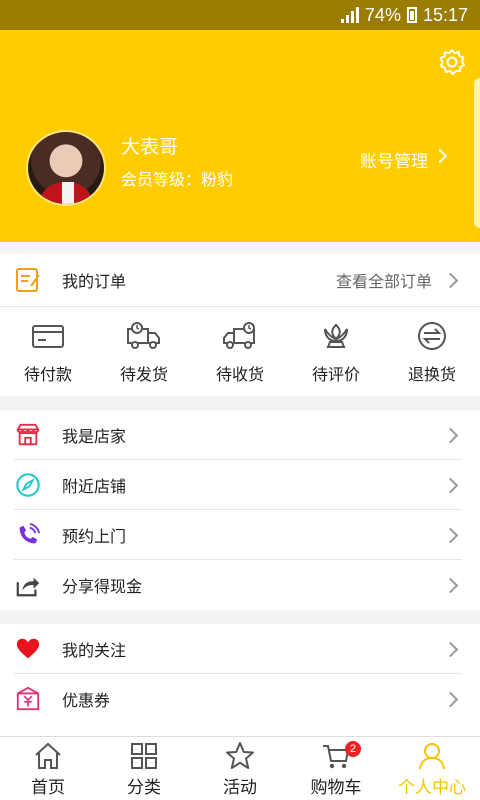  Describe the element at coordinates (28, 585) in the screenshot. I see `share-icon` at that location.